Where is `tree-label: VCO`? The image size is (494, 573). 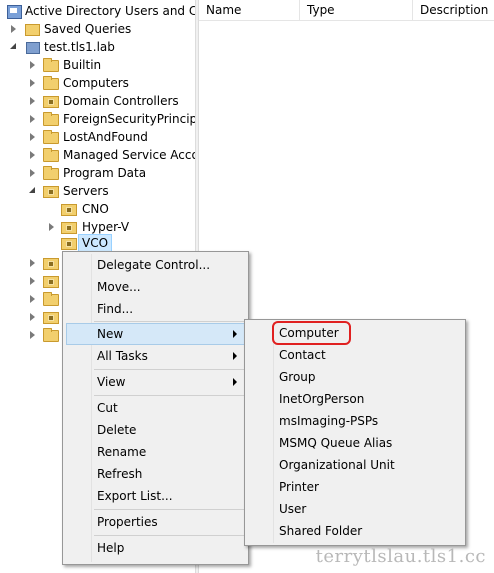
tree-label: VCO is located at coordinates (95, 243).